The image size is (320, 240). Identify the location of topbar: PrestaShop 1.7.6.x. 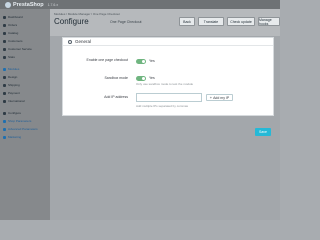
(140, 4).